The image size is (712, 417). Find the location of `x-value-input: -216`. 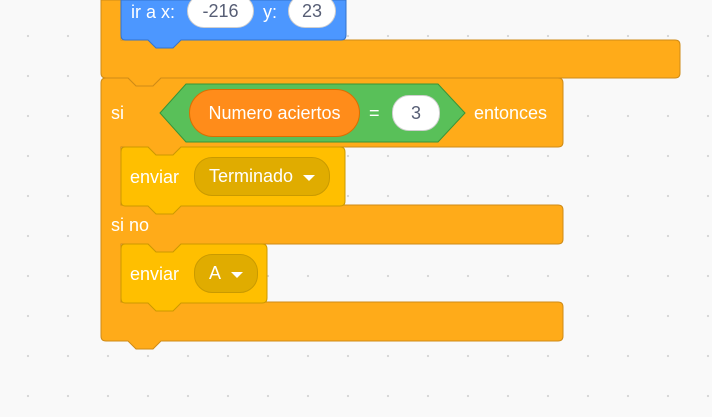

x-value-input: -216 is located at coordinates (220, 14).